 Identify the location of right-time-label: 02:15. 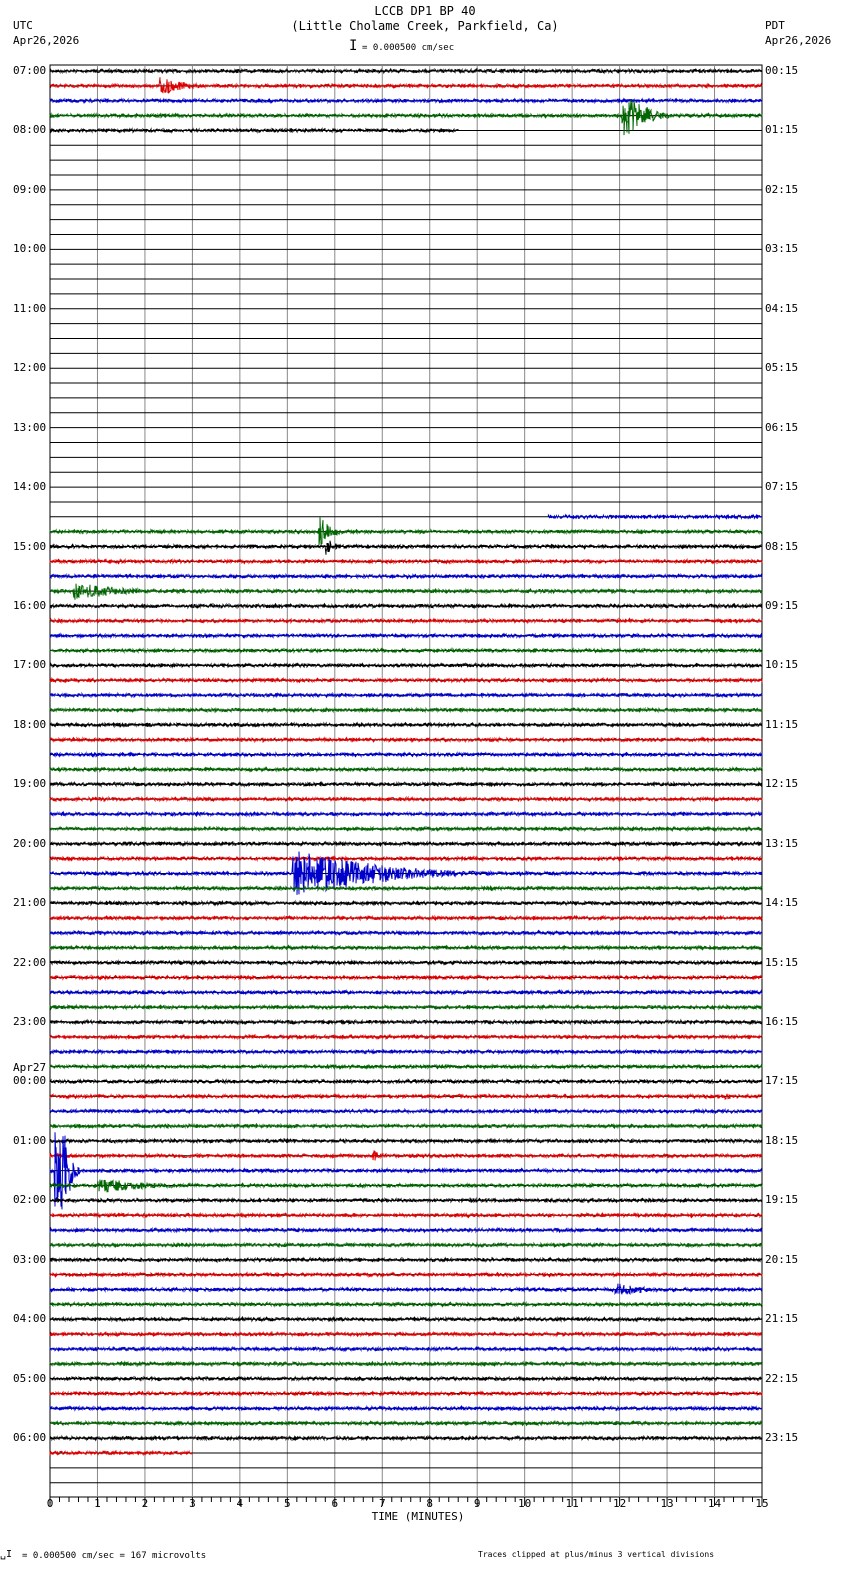
(782, 189).